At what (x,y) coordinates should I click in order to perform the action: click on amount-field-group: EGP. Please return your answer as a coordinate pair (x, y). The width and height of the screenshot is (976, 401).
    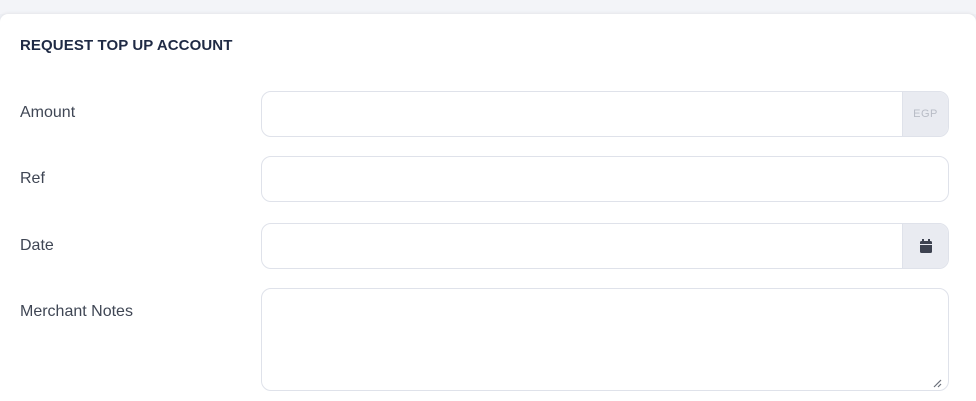
    Looking at the image, I should click on (605, 114).